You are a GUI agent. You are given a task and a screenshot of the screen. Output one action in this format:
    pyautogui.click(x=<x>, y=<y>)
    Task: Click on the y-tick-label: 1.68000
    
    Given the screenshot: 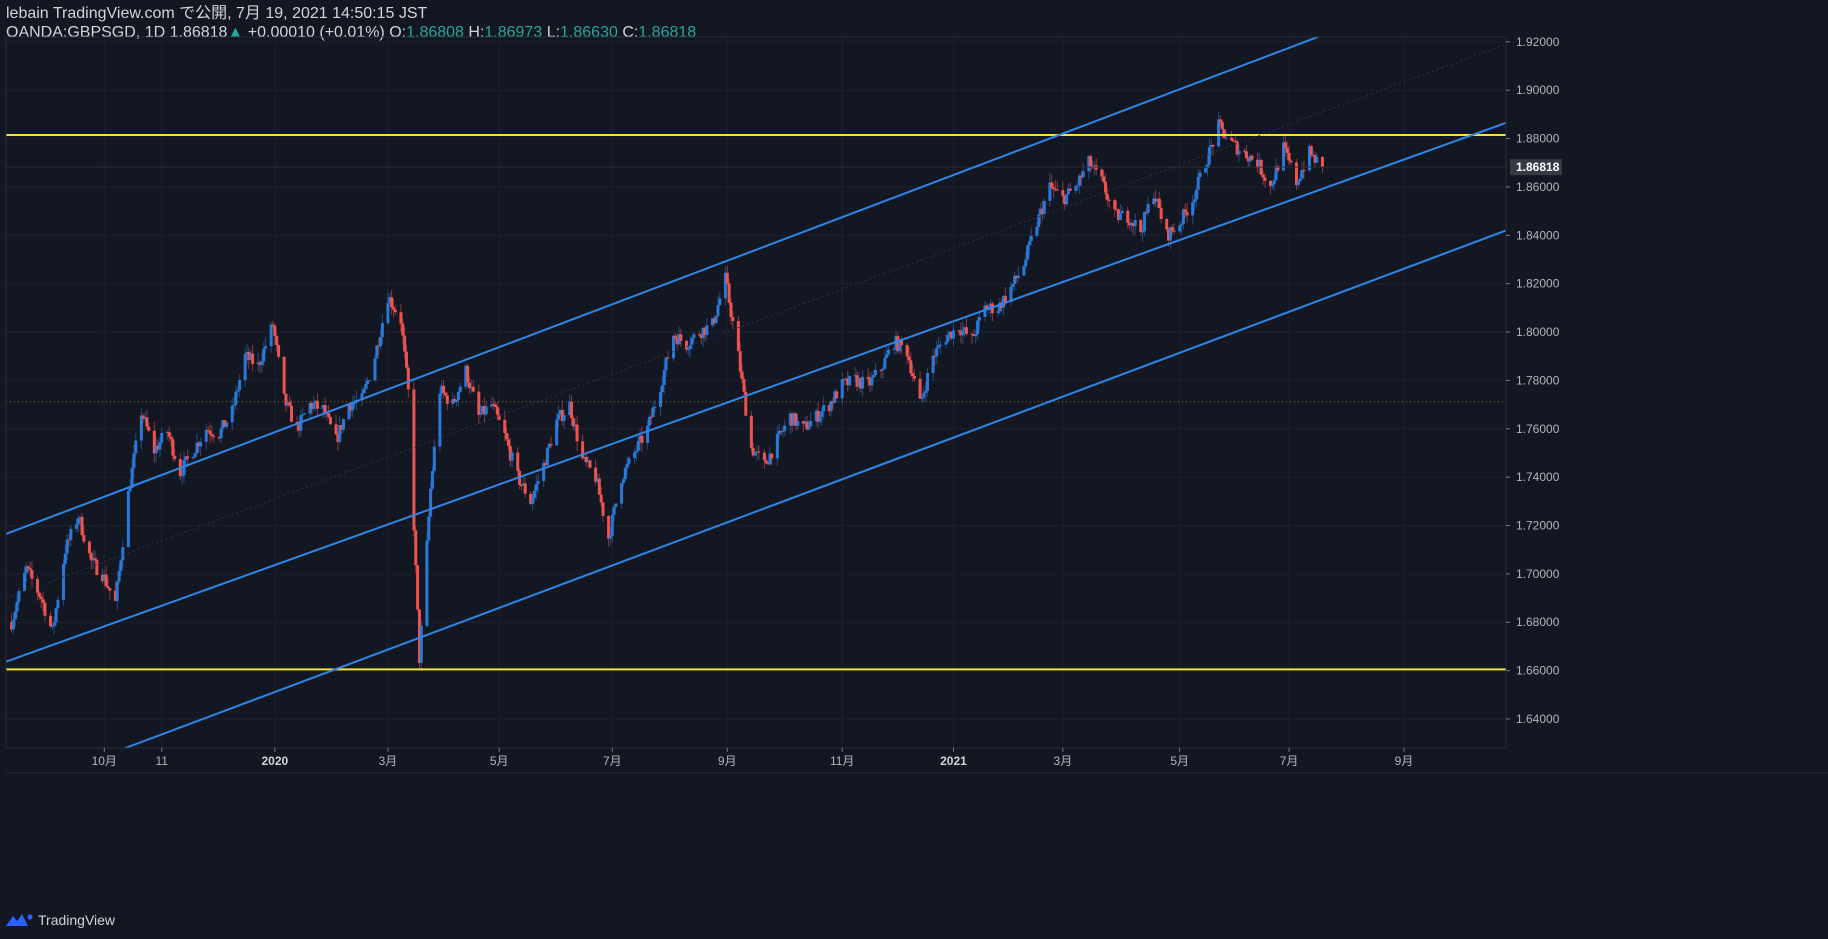 What is the action you would take?
    pyautogui.click(x=1538, y=622)
    